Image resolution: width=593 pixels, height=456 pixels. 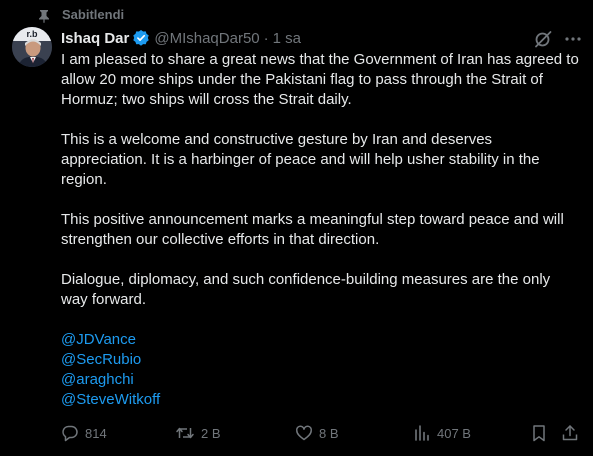 What do you see at coordinates (96, 433) in the screenshot?
I see `reply-count: 814` at bounding box center [96, 433].